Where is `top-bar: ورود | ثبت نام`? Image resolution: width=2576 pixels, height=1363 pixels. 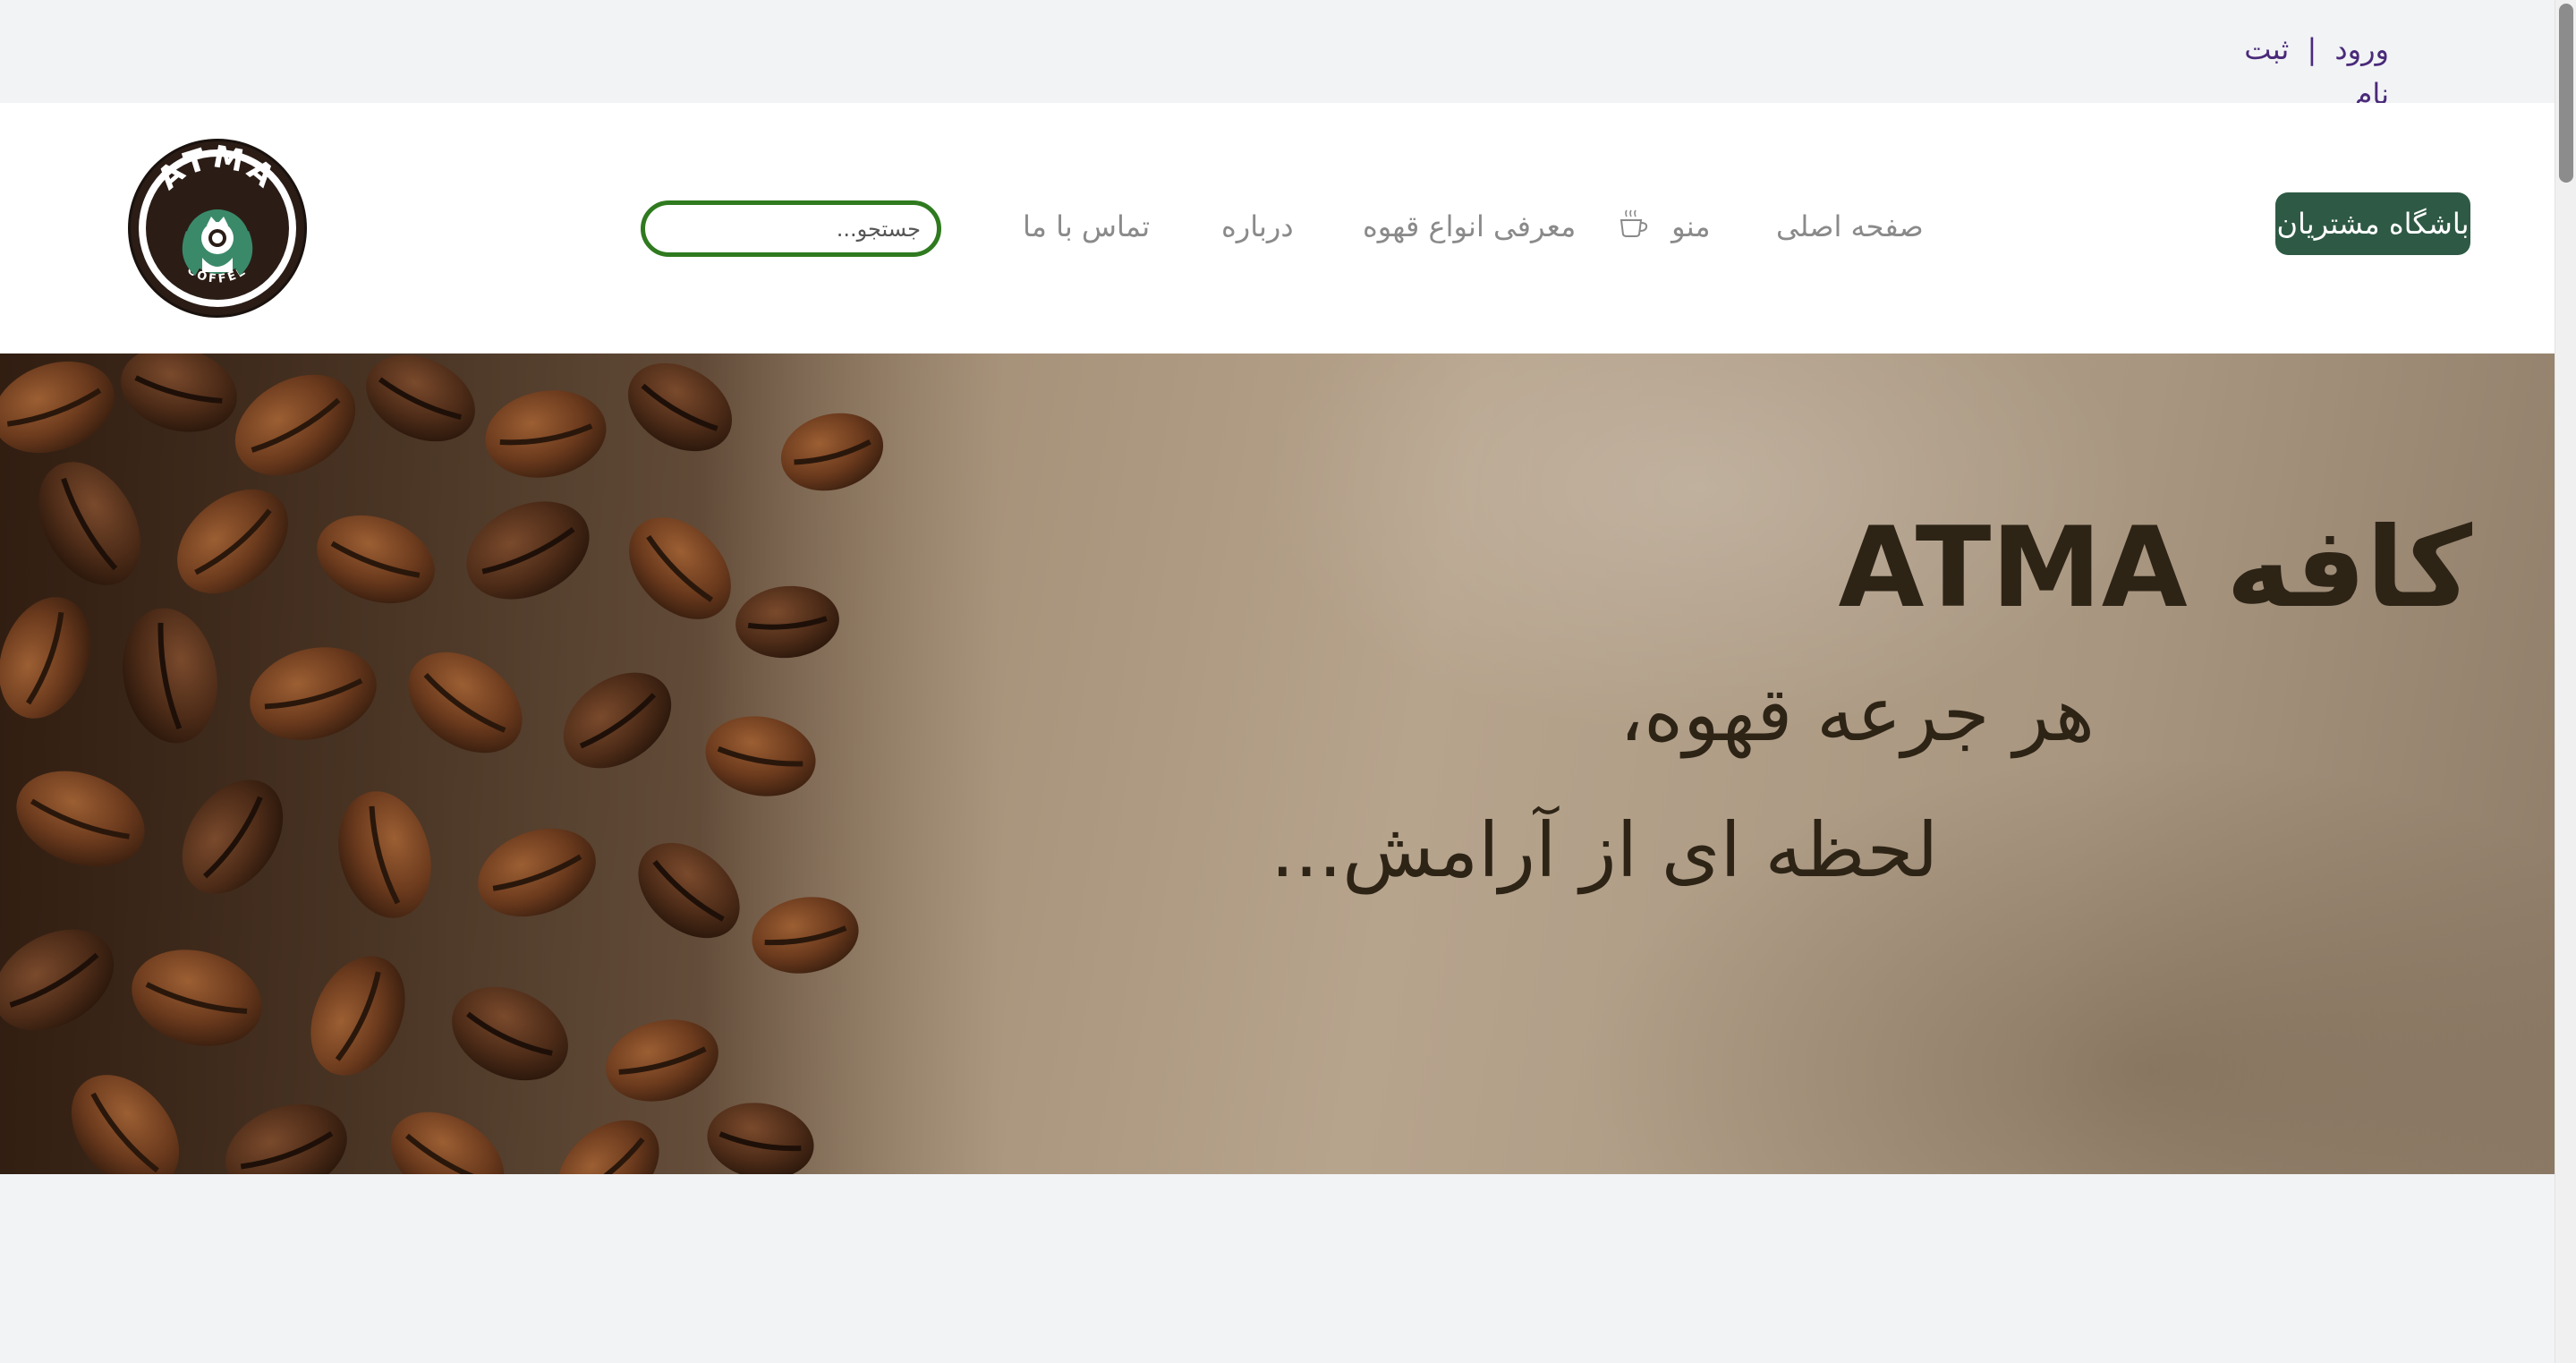
top-bar: ورود | ثبت نام is located at coordinates (1277, 55).